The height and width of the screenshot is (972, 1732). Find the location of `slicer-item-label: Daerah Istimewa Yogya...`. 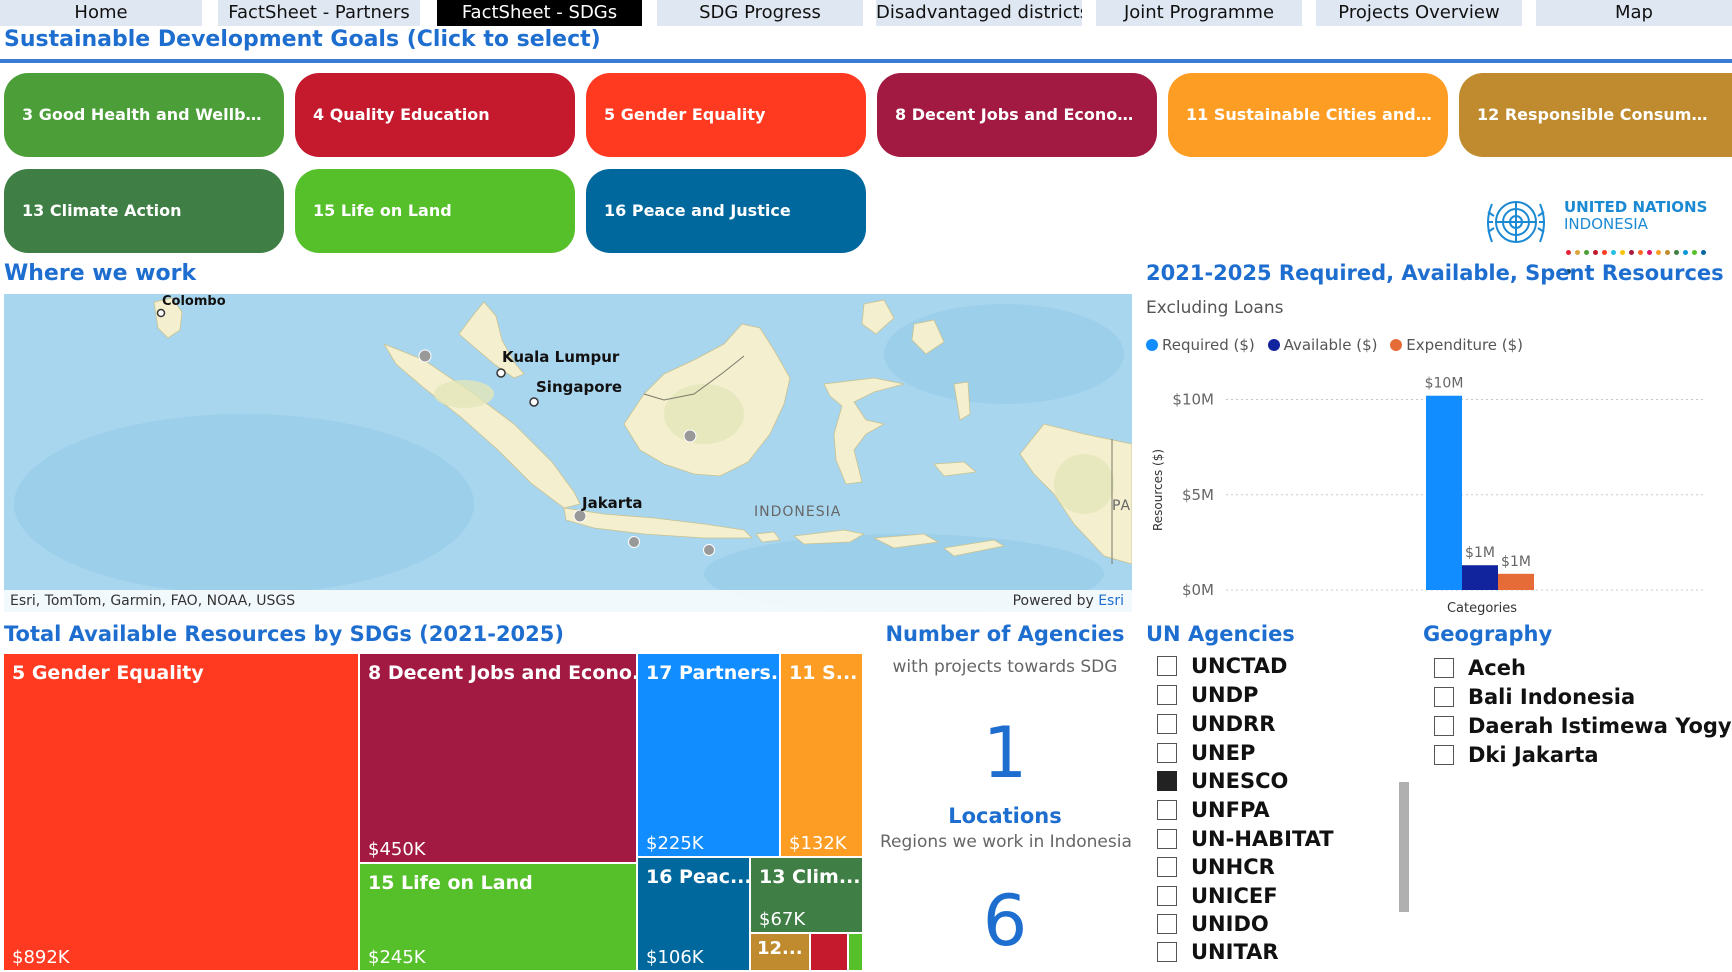

slicer-item-label: Daerah Istimewa Yogya... is located at coordinates (1600, 726).